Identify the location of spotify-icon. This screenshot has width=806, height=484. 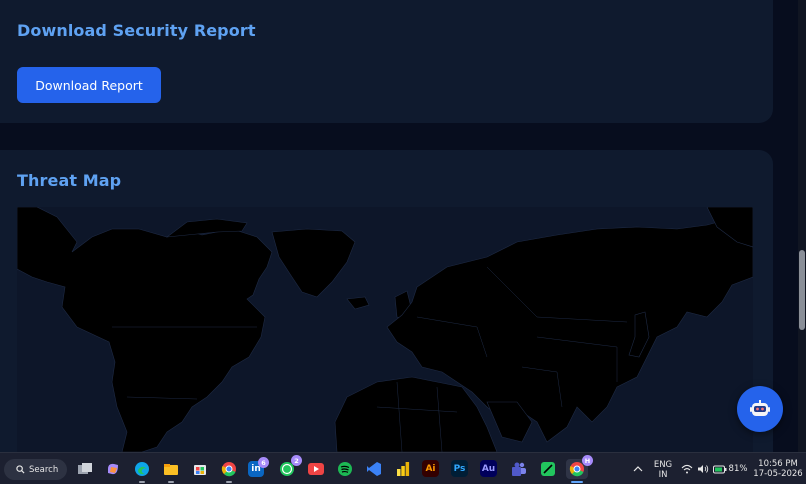
(345, 469).